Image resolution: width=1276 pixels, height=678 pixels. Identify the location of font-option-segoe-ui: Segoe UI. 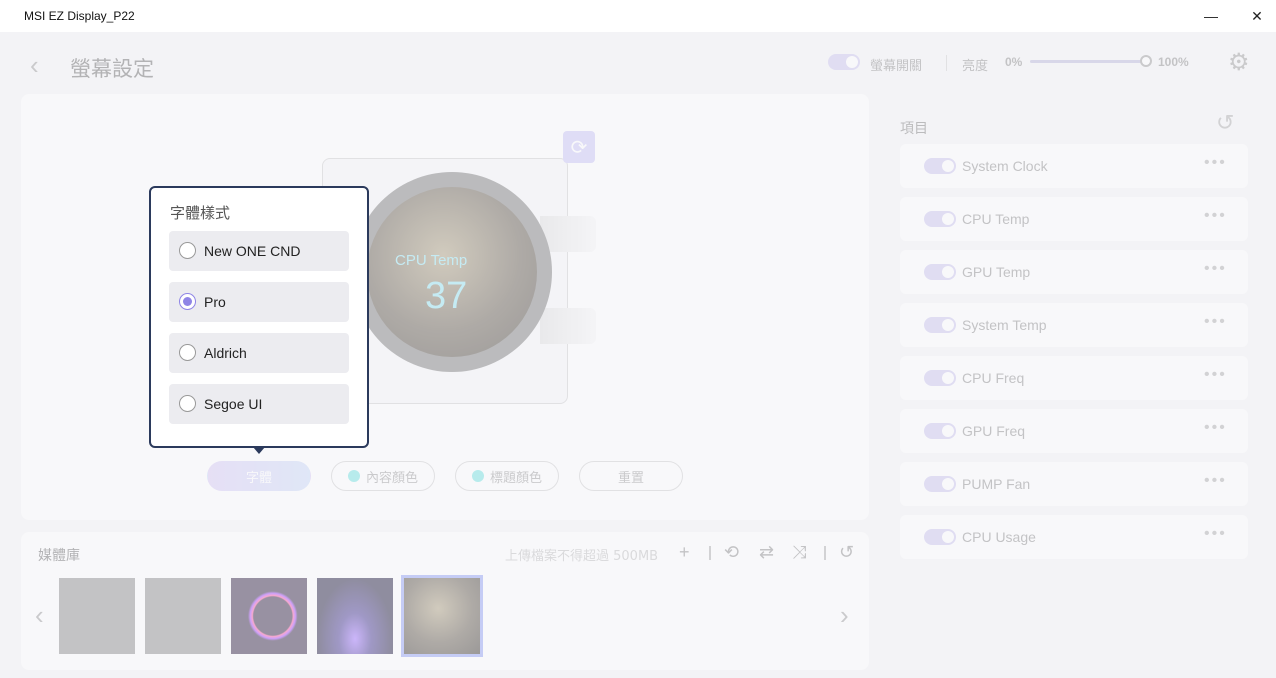
(259, 404).